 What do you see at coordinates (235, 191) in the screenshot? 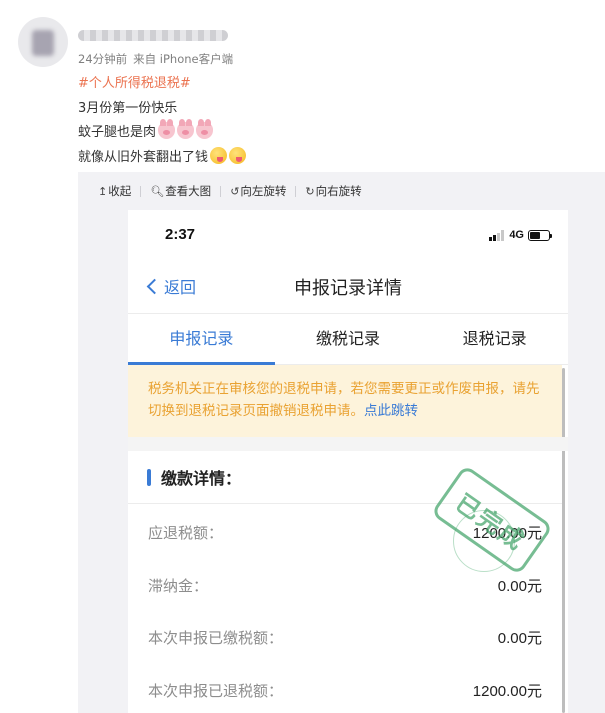
I see `rotate-left-icon: ↺` at bounding box center [235, 191].